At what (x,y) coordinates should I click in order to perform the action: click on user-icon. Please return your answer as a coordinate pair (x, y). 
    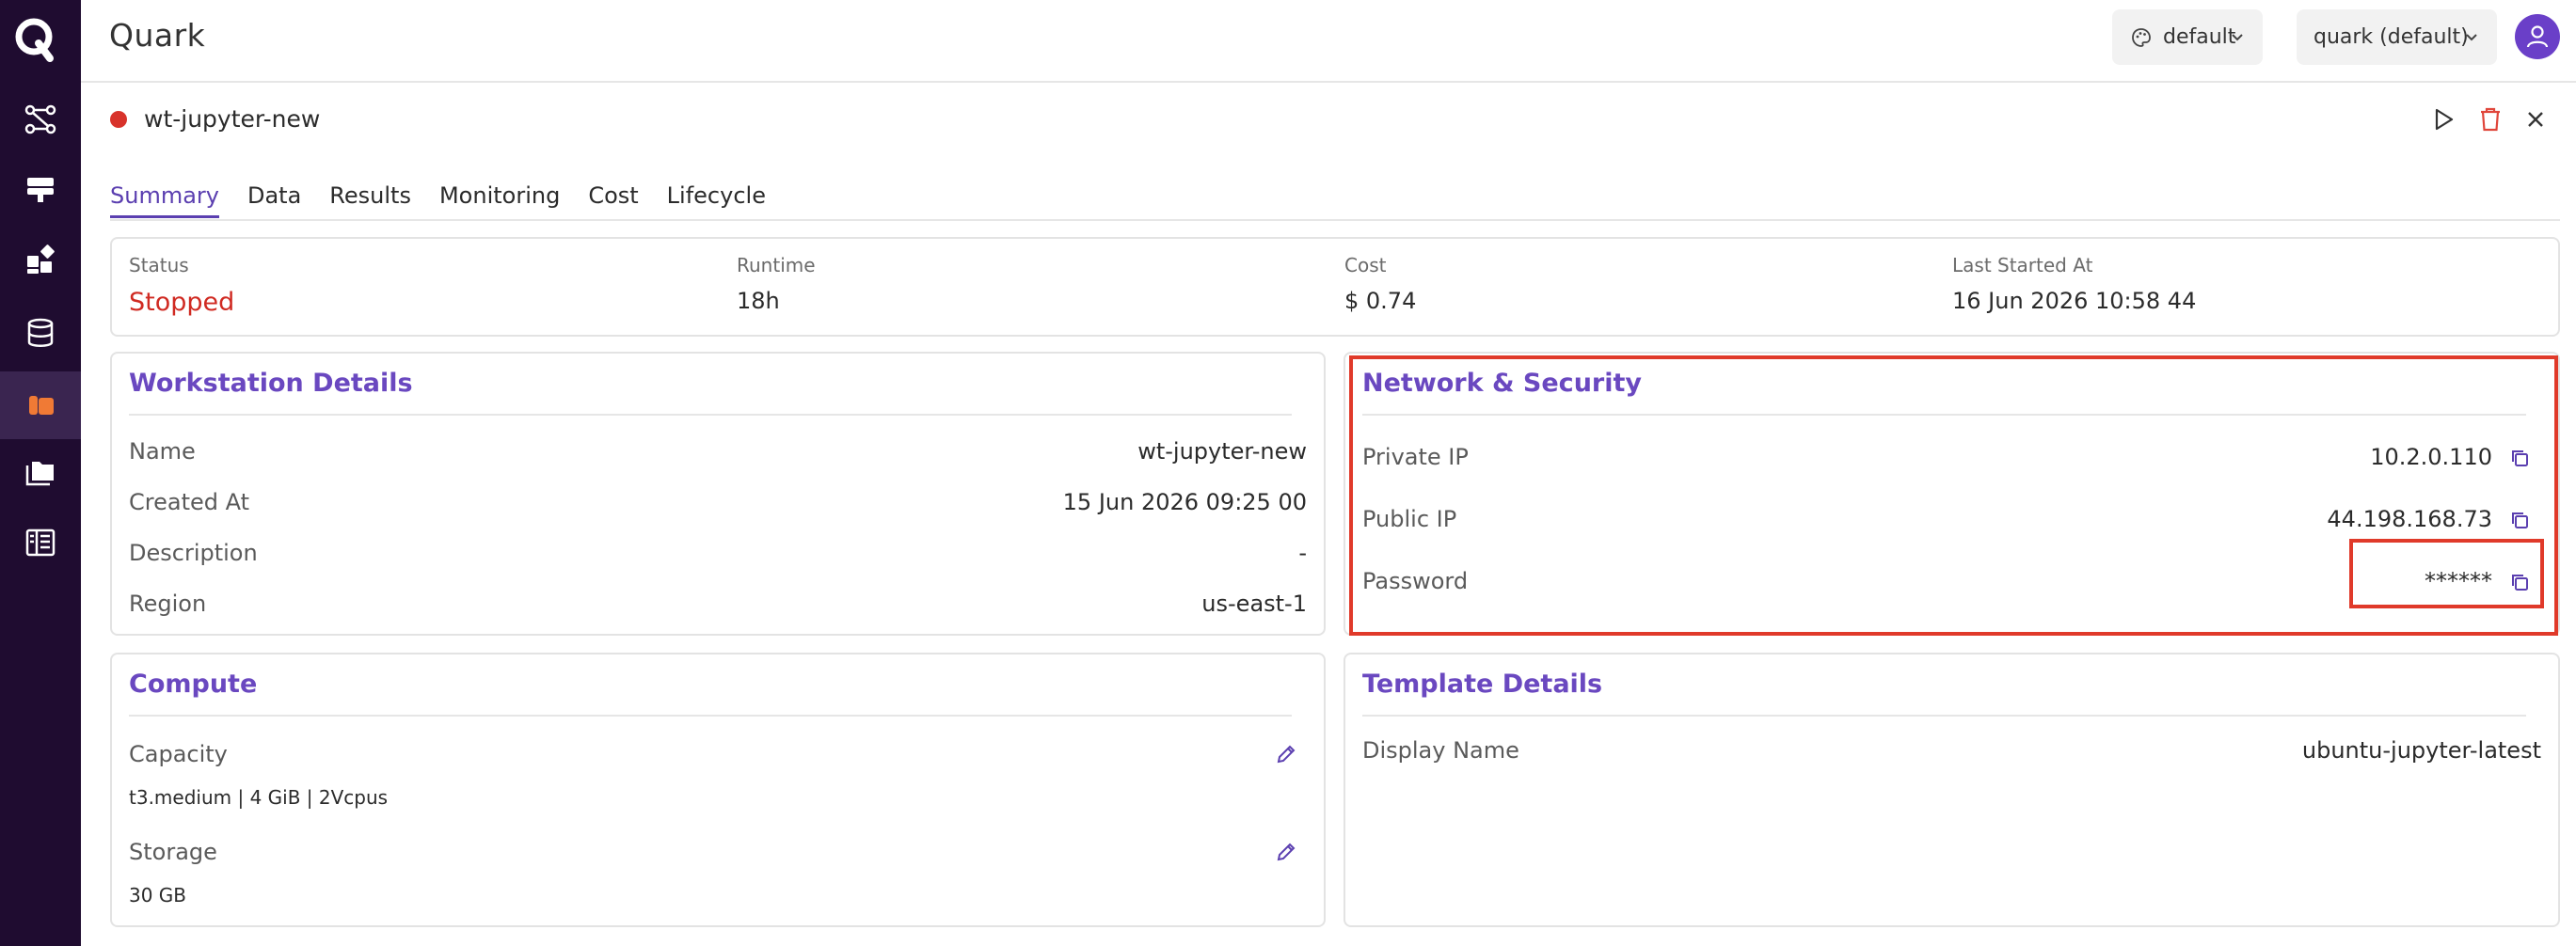
    Looking at the image, I should click on (2537, 36).